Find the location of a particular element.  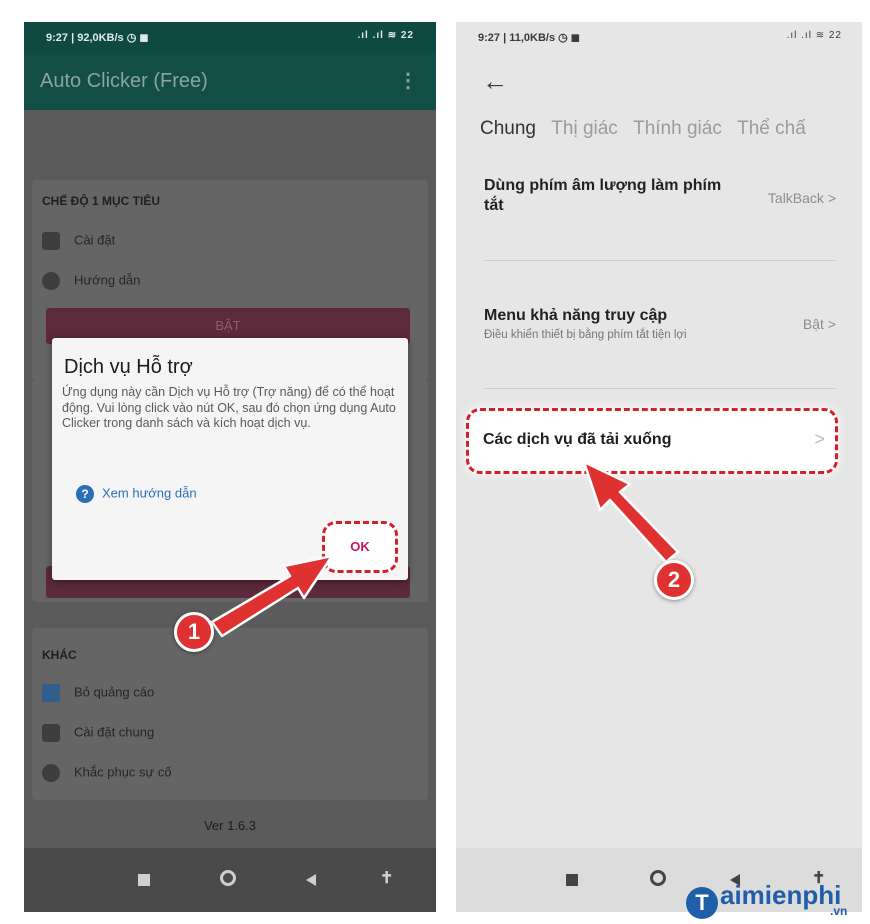

row-label: Hướng dẫn is located at coordinates (107, 280).